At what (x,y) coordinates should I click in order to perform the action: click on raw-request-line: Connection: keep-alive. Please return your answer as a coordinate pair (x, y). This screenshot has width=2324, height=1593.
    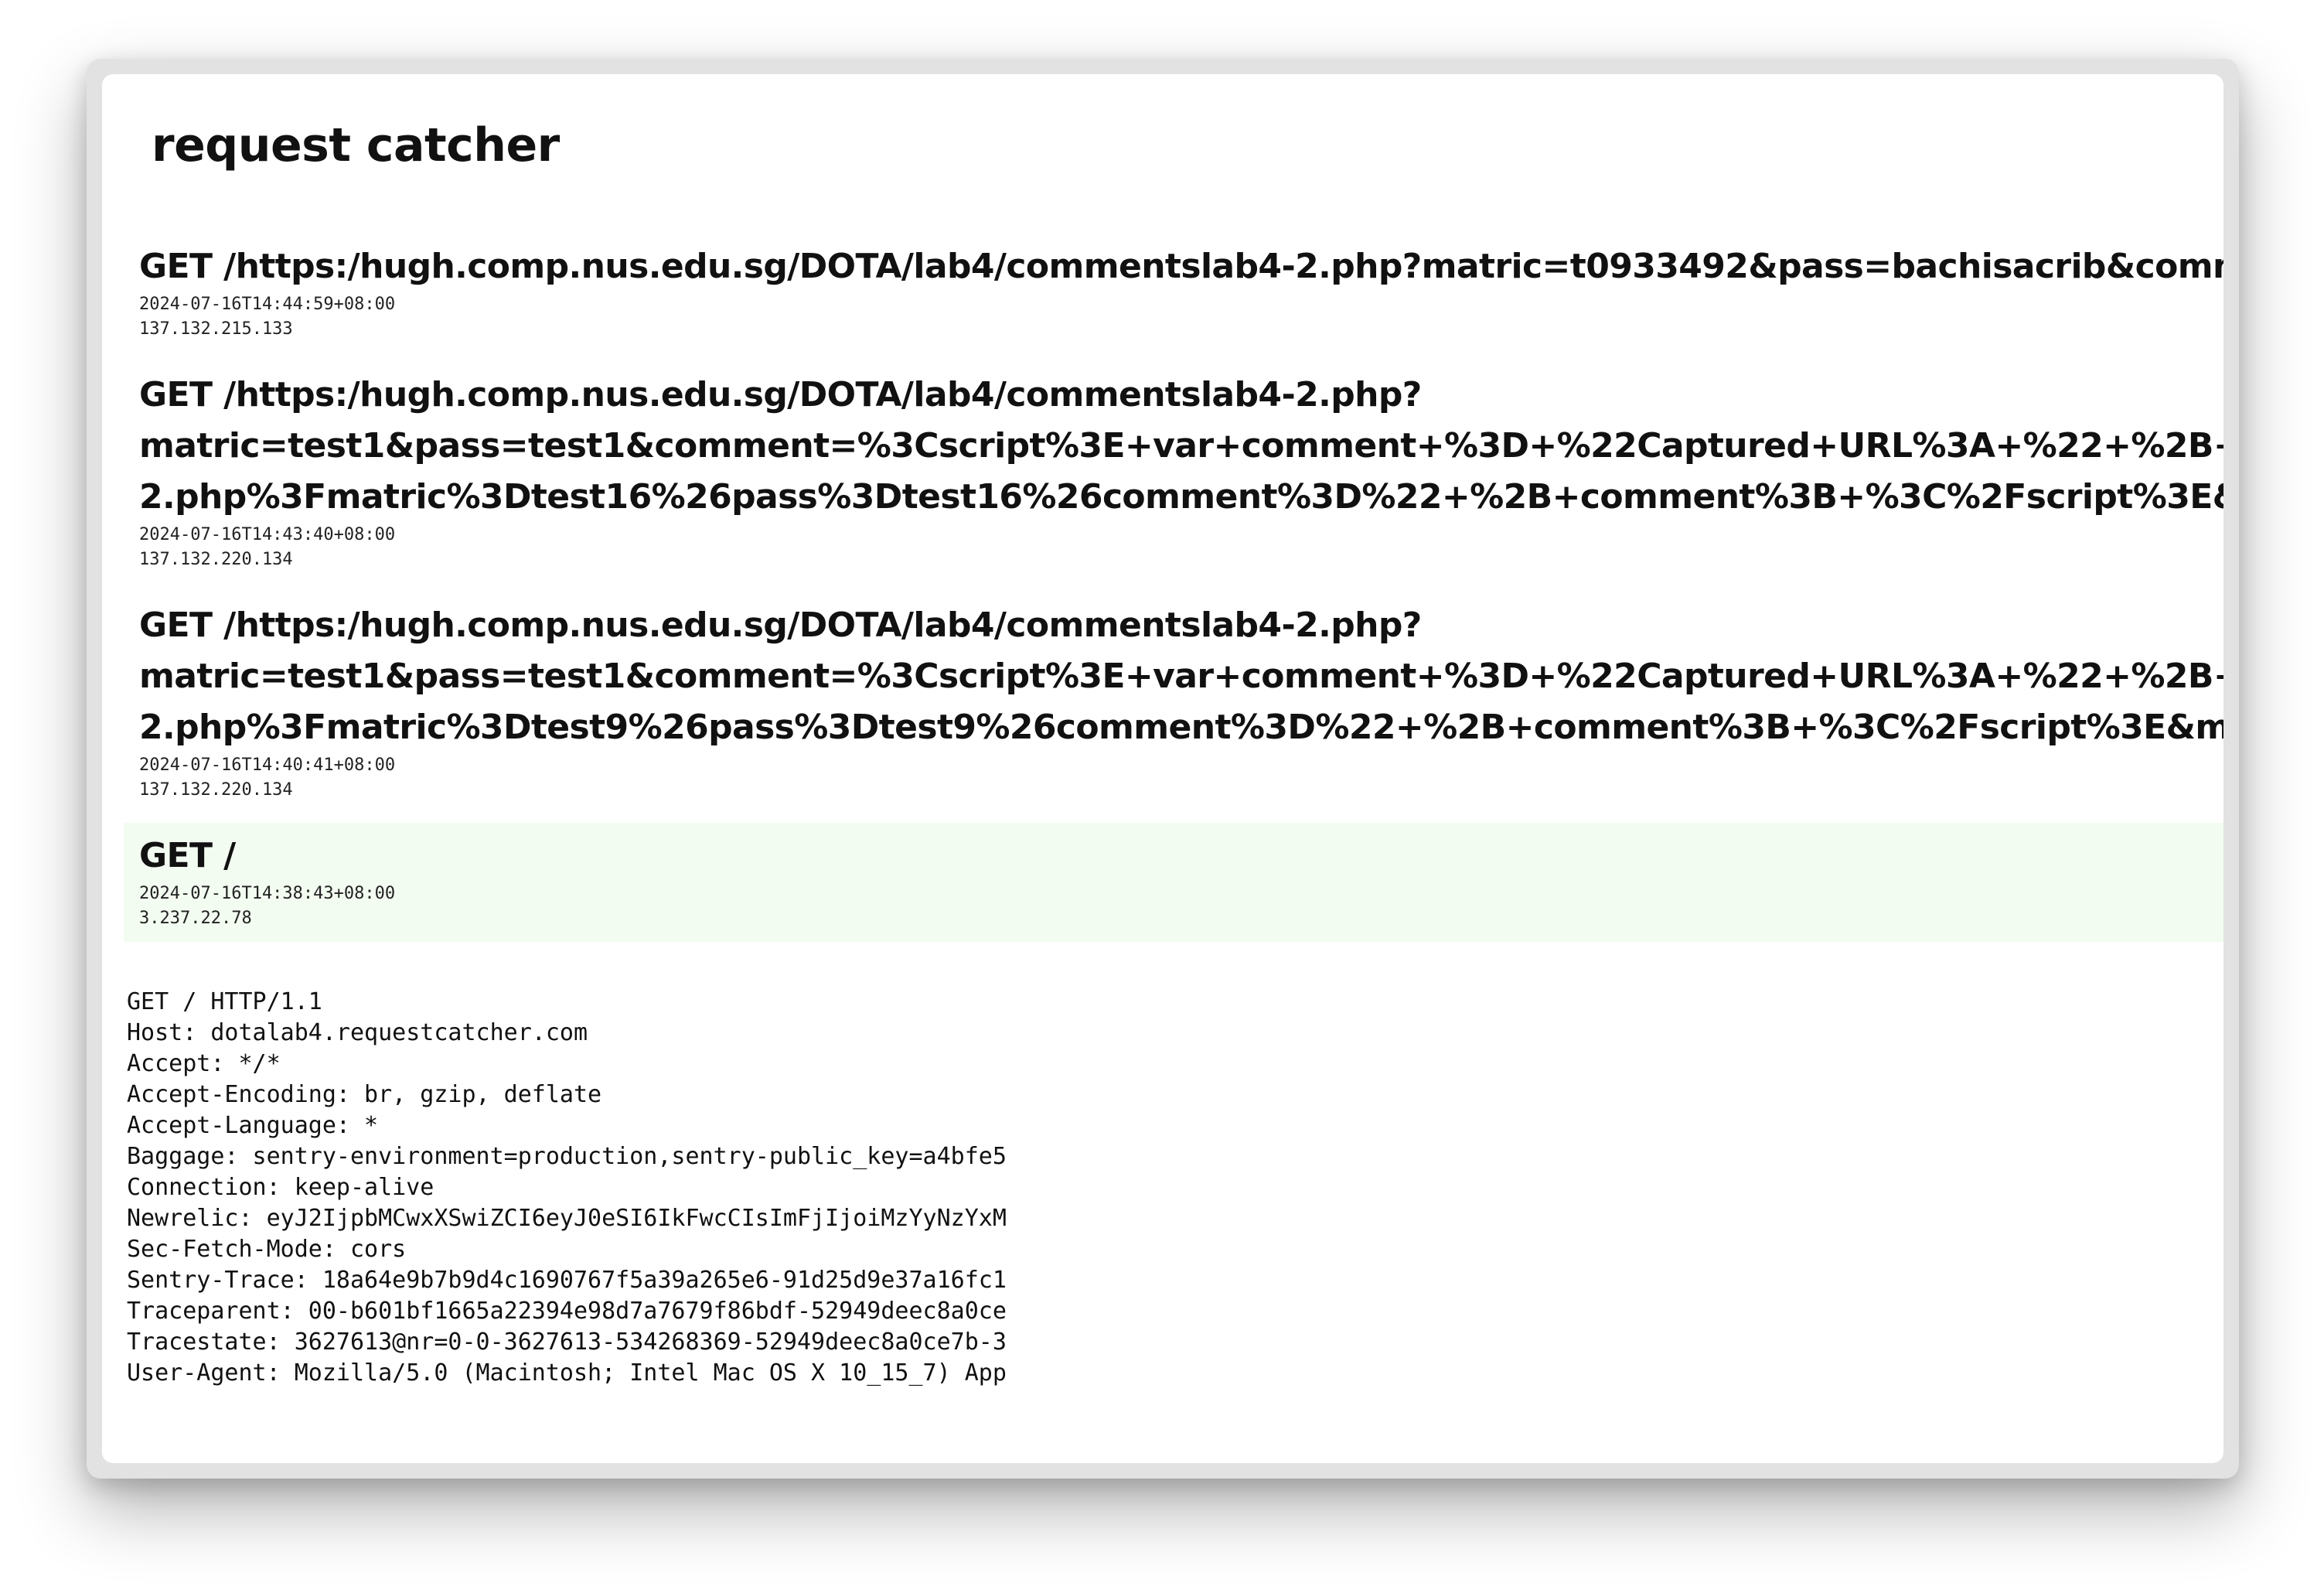
    Looking at the image, I should click on (280, 1187).